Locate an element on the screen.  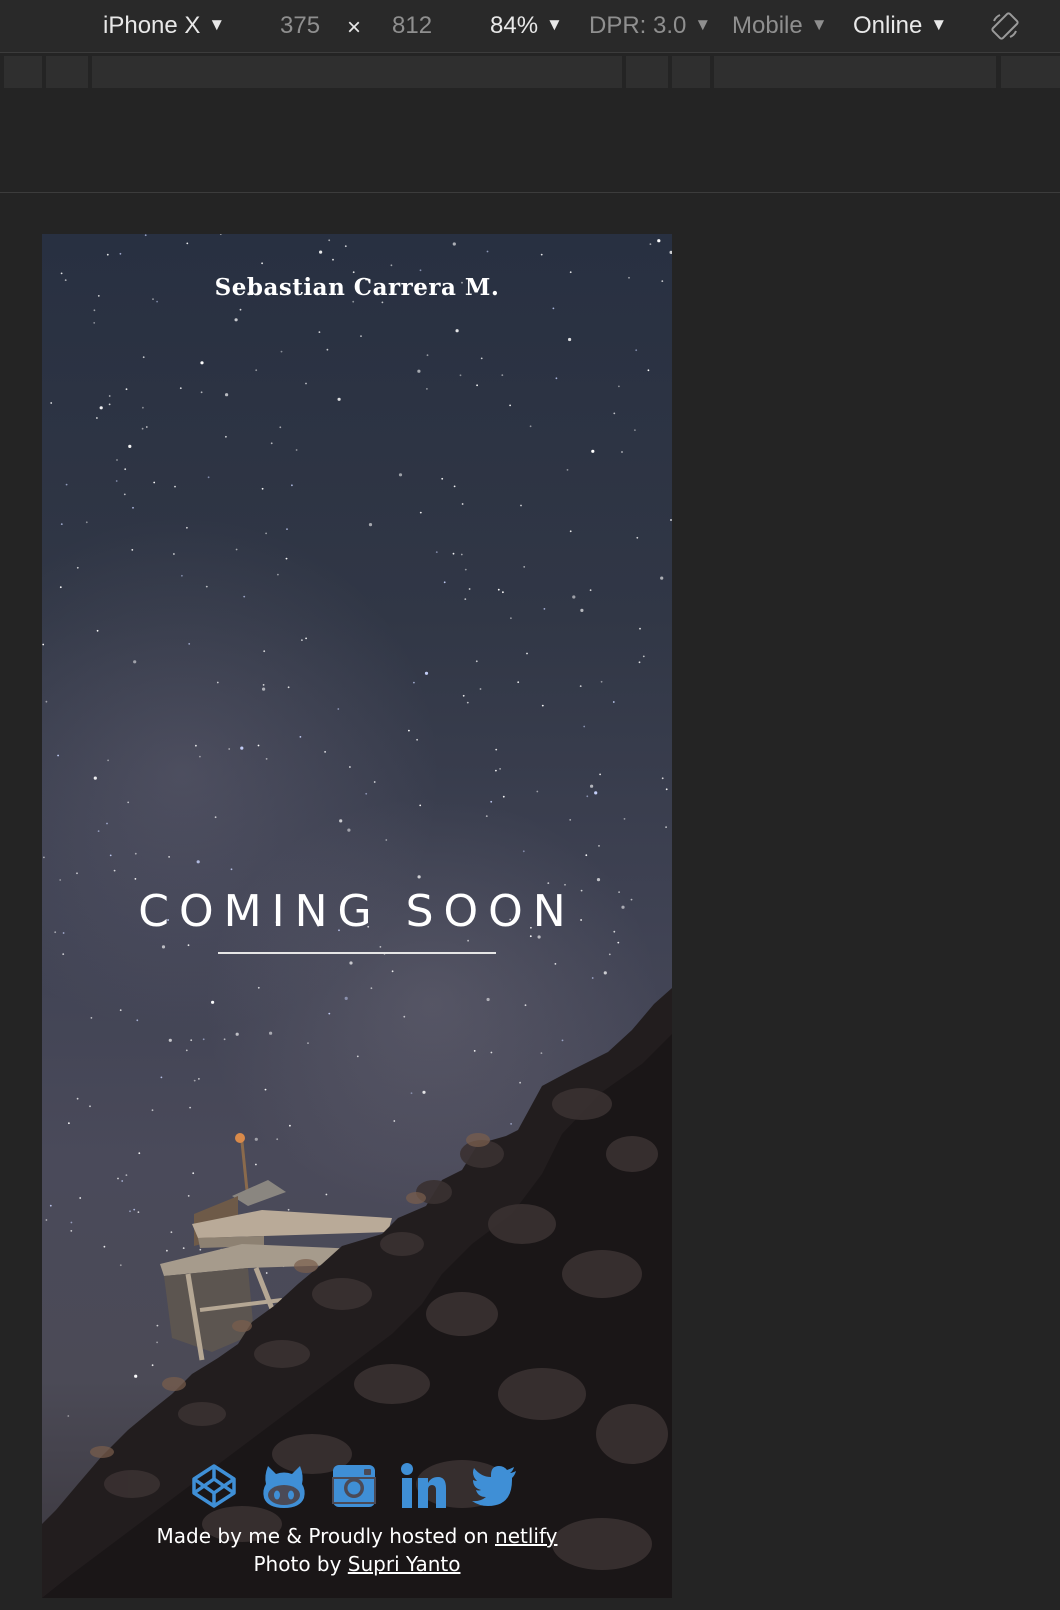
ruler-divider is located at coordinates (530, 192).